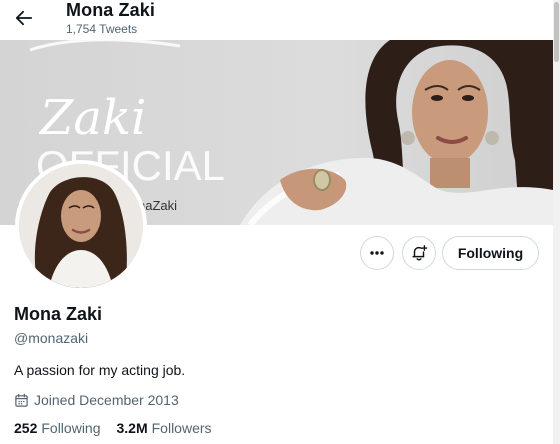 The width and height of the screenshot is (560, 444). I want to click on scrollbar-thumb, so click(556, 32).